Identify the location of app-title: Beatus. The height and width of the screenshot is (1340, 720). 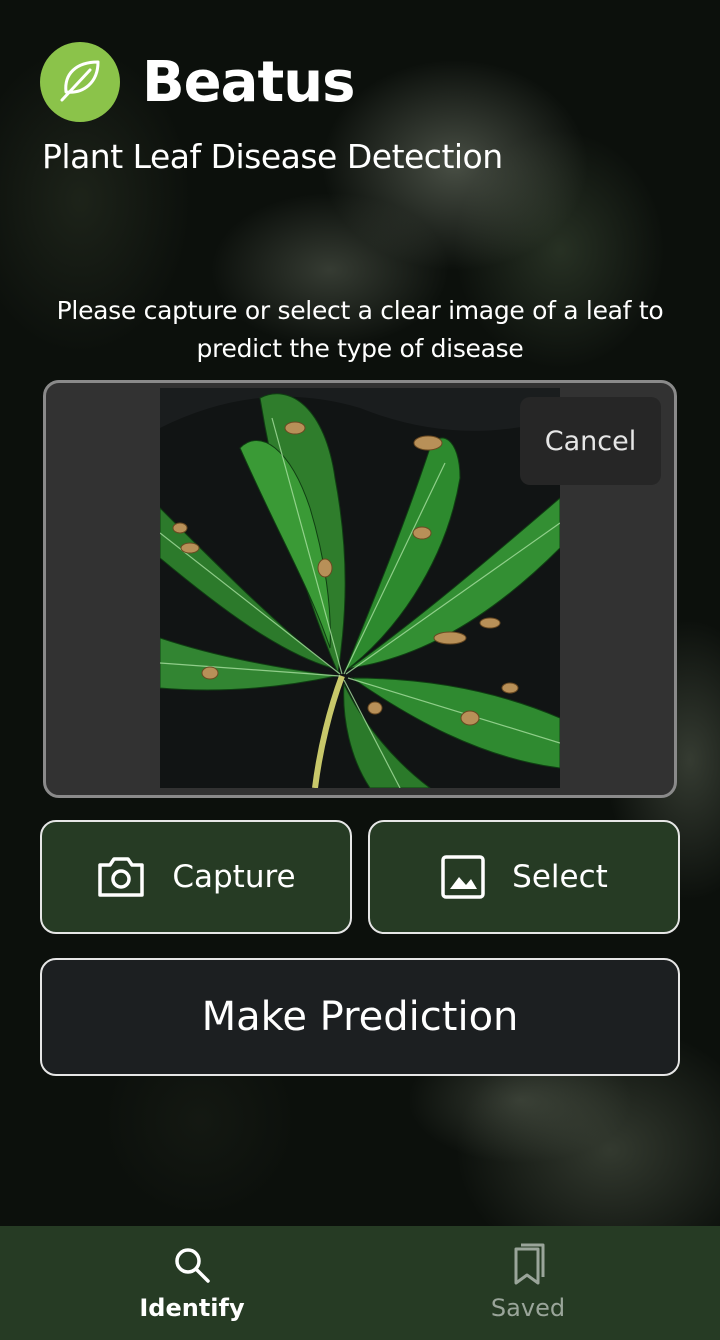
(248, 82).